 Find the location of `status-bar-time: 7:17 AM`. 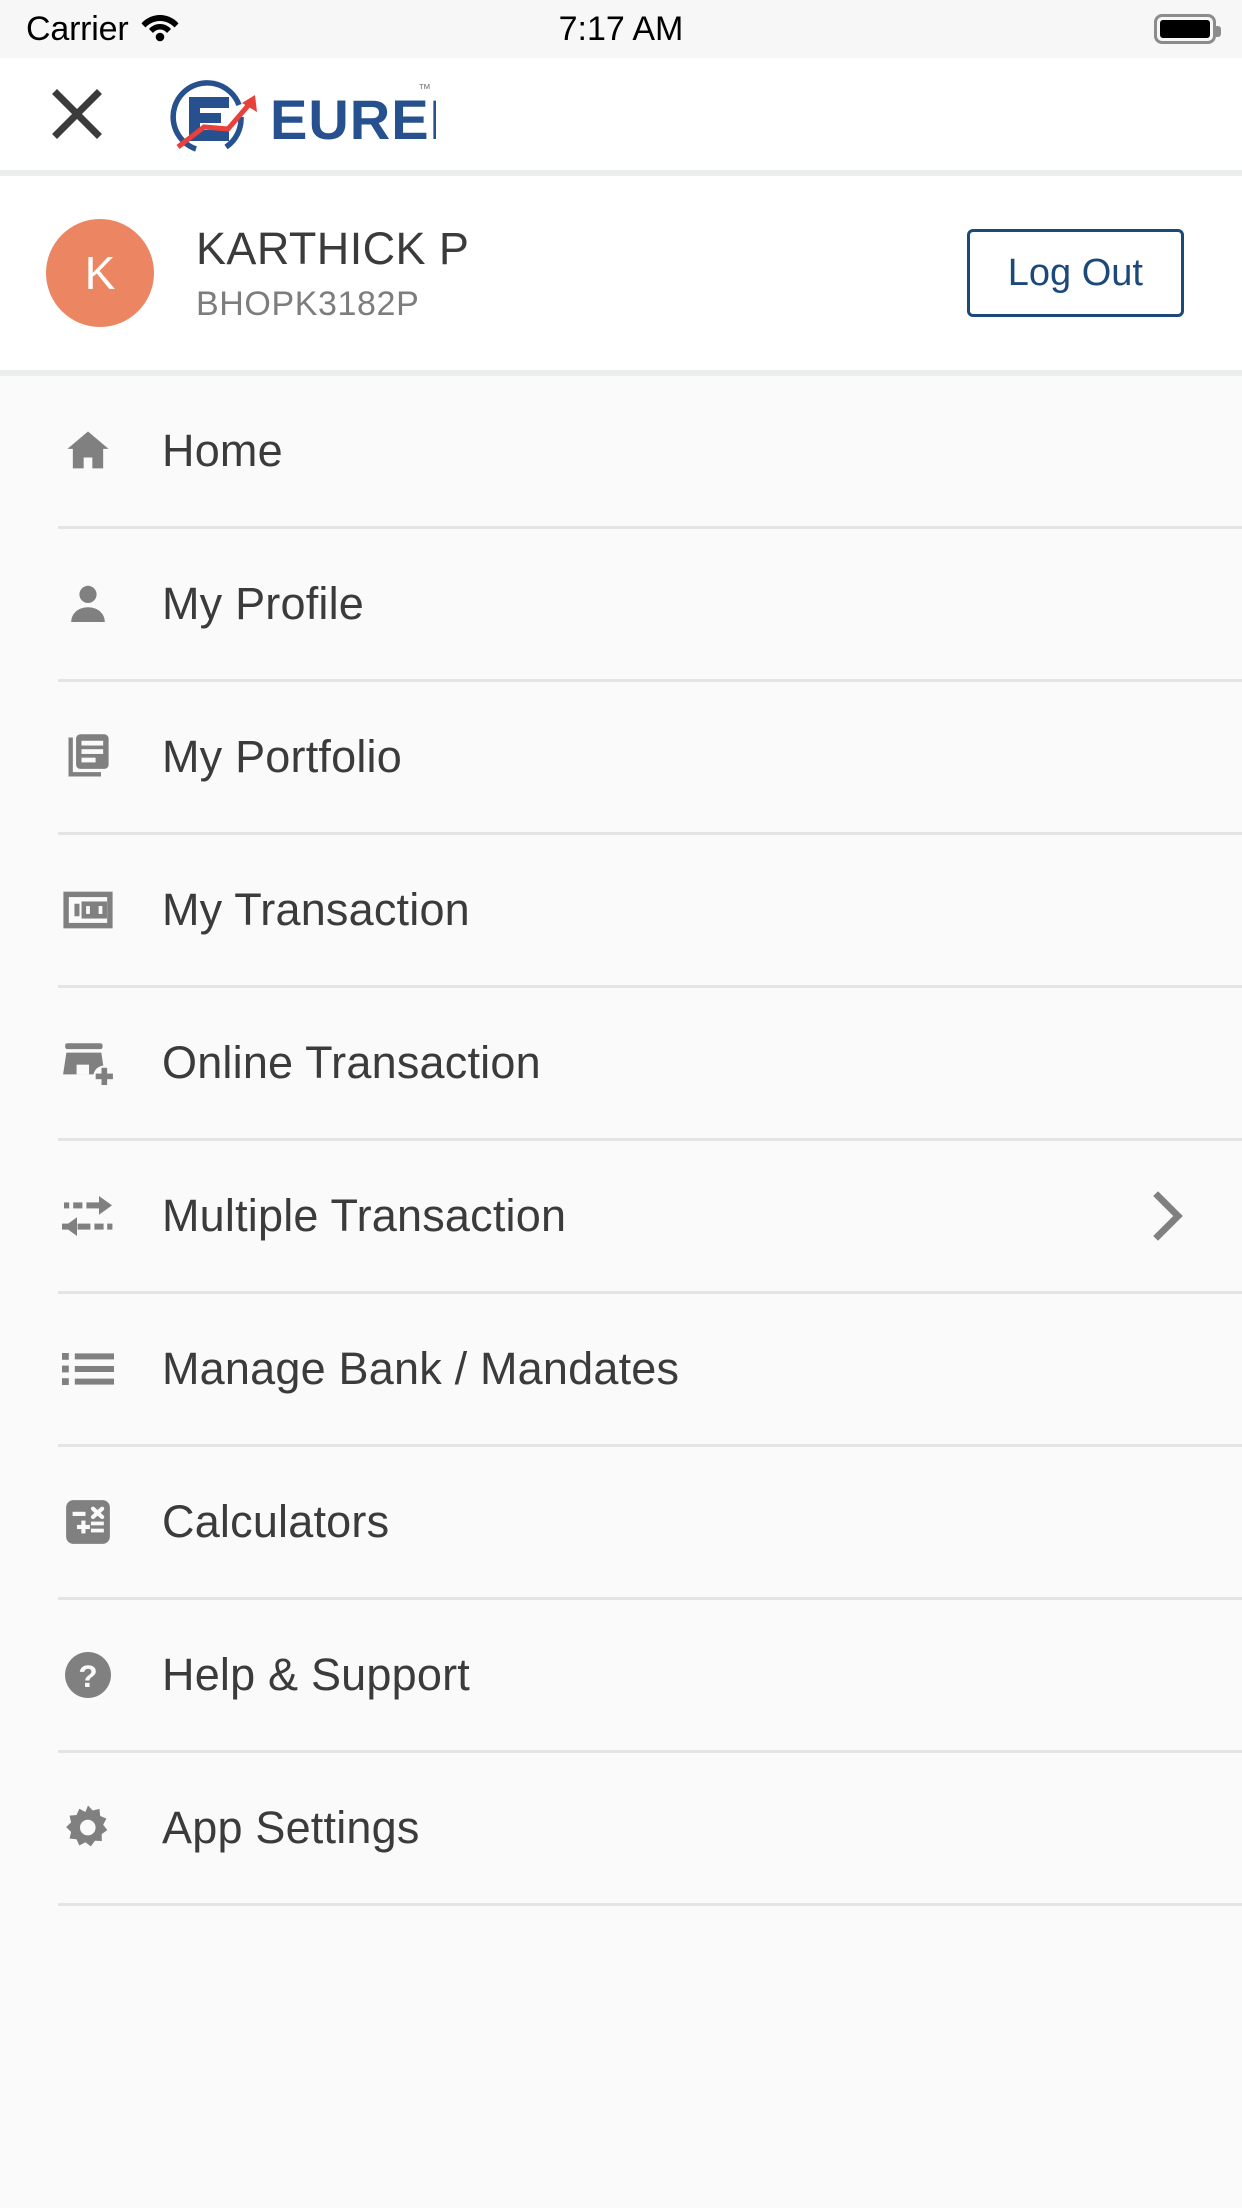

status-bar-time: 7:17 AM is located at coordinates (621, 28).